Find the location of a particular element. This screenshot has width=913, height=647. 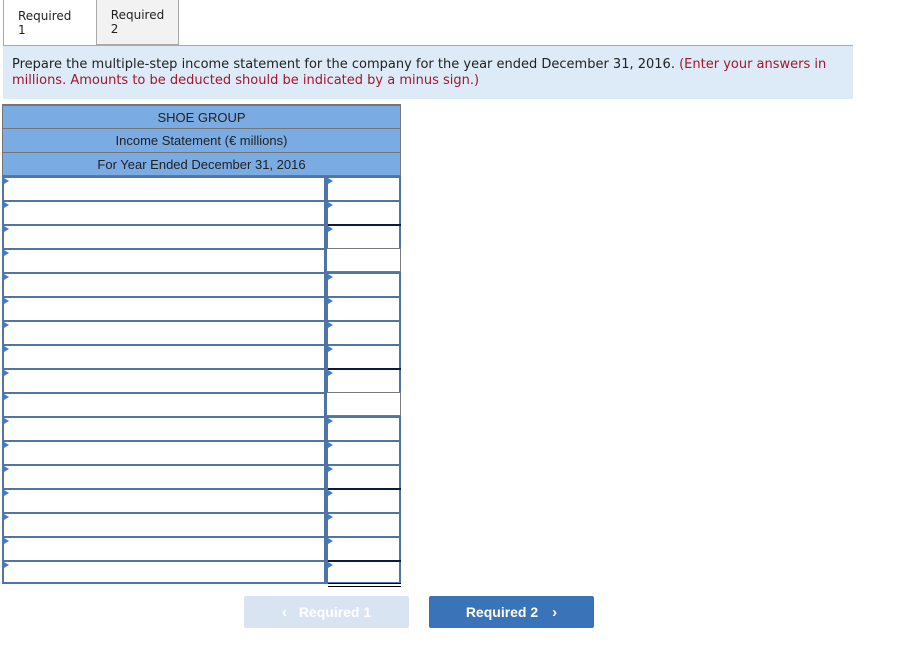

tab-label: Required 2 is located at coordinates (137, 22).